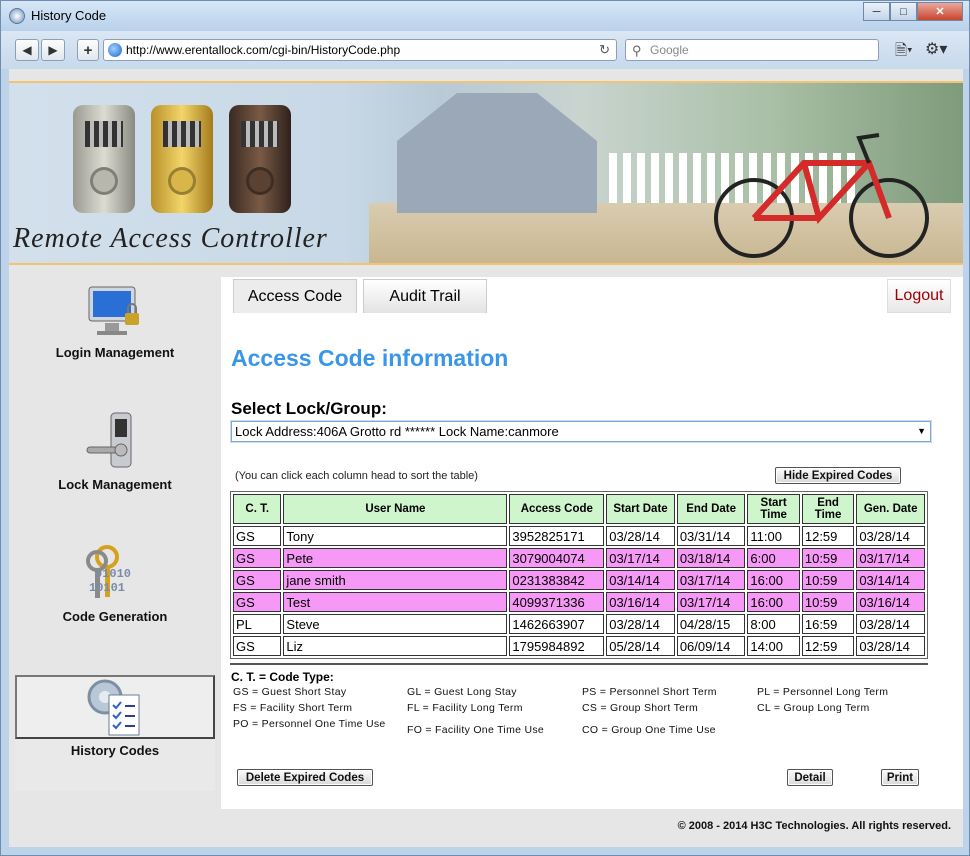 This screenshot has width=970, height=856. What do you see at coordinates (182, 159) in the screenshot?
I see `brass-lock-image` at bounding box center [182, 159].